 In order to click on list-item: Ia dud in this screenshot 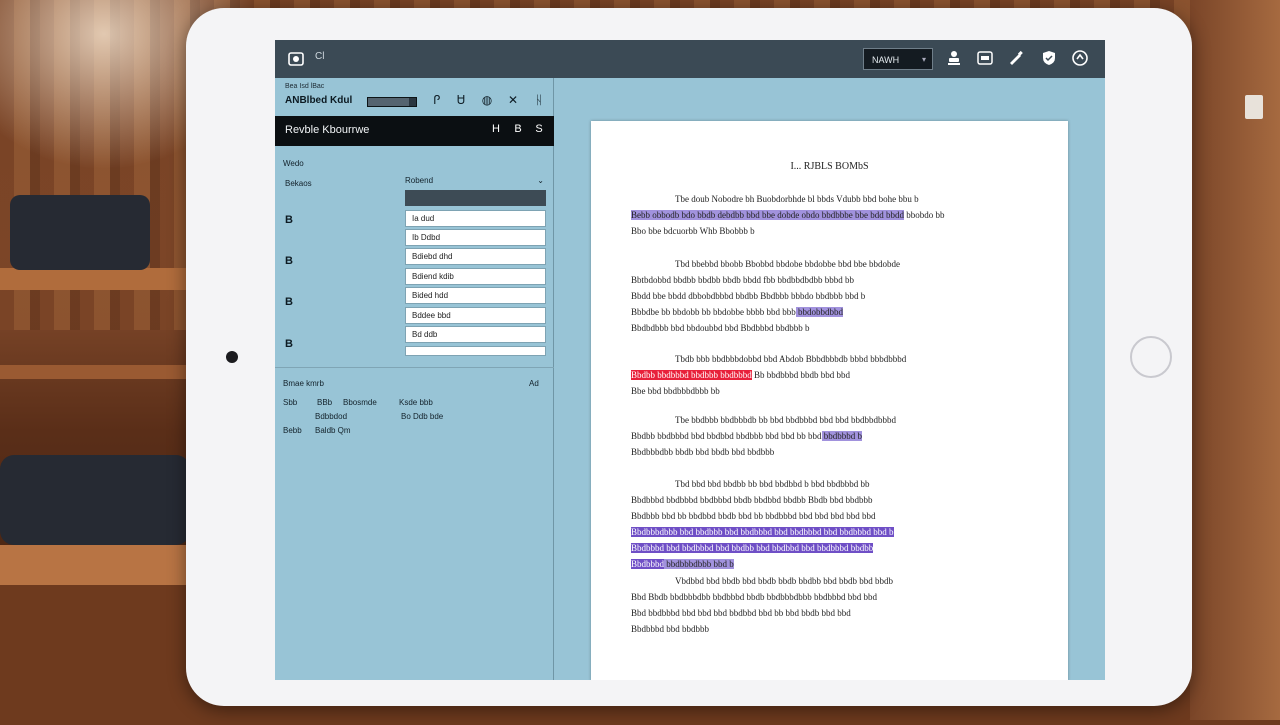, I will do `click(475, 218)`.